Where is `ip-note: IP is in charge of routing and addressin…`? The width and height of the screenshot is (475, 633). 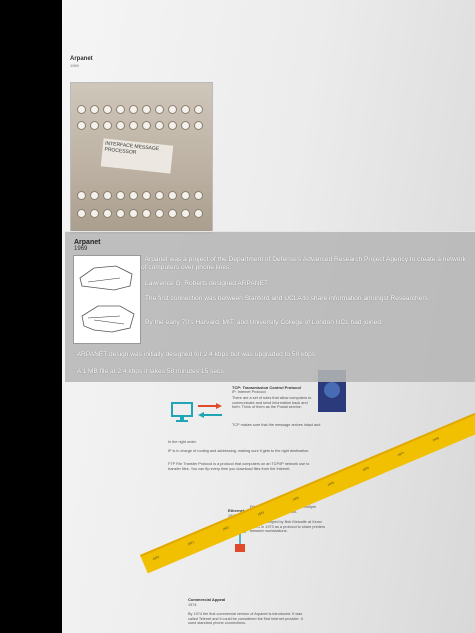 ip-note: IP is in charge of routing and addressin… is located at coordinates (239, 451).